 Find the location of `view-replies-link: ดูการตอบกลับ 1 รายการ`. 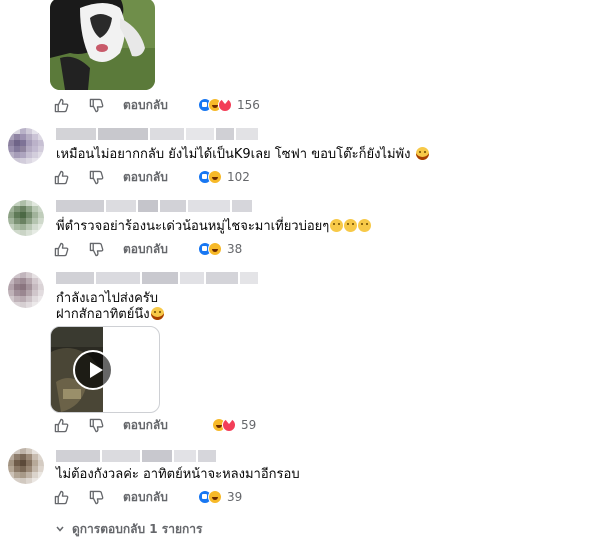

view-replies-link: ดูการตอบกลับ 1 รายการ is located at coordinates (129, 529).